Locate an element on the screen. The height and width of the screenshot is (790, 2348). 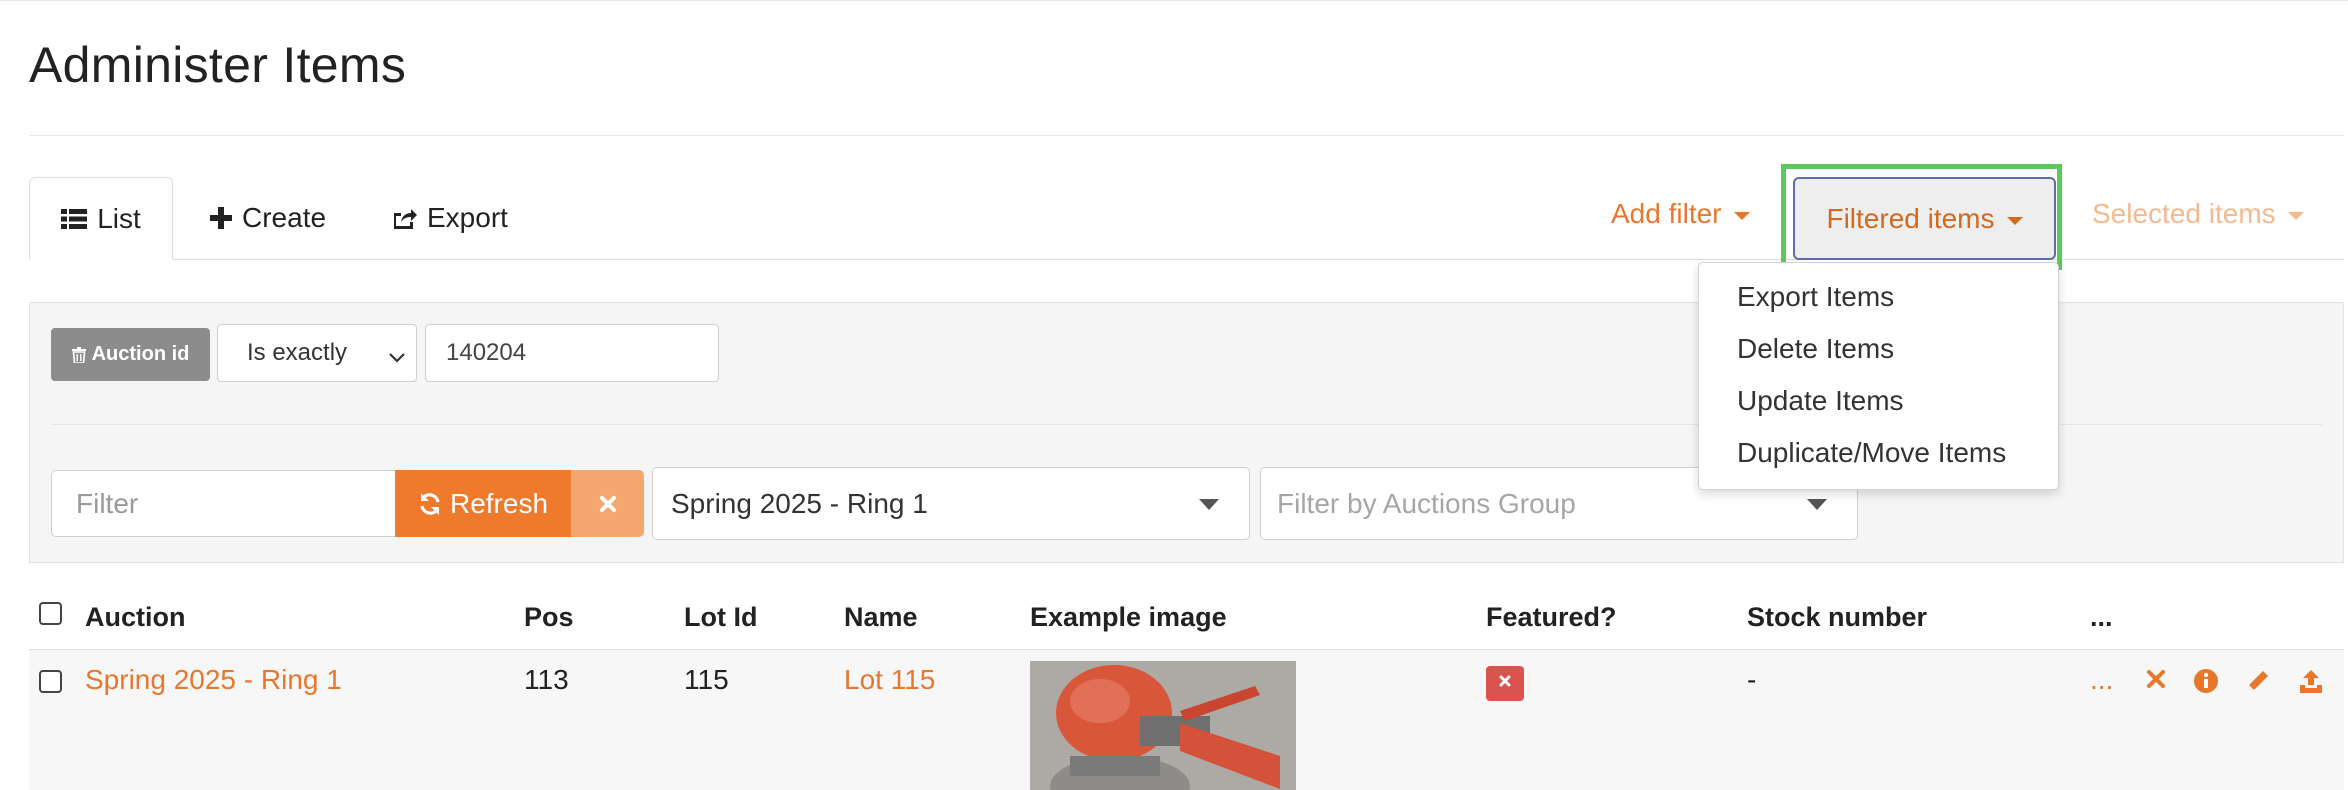
header-featured: Featured? is located at coordinates (1551, 617).